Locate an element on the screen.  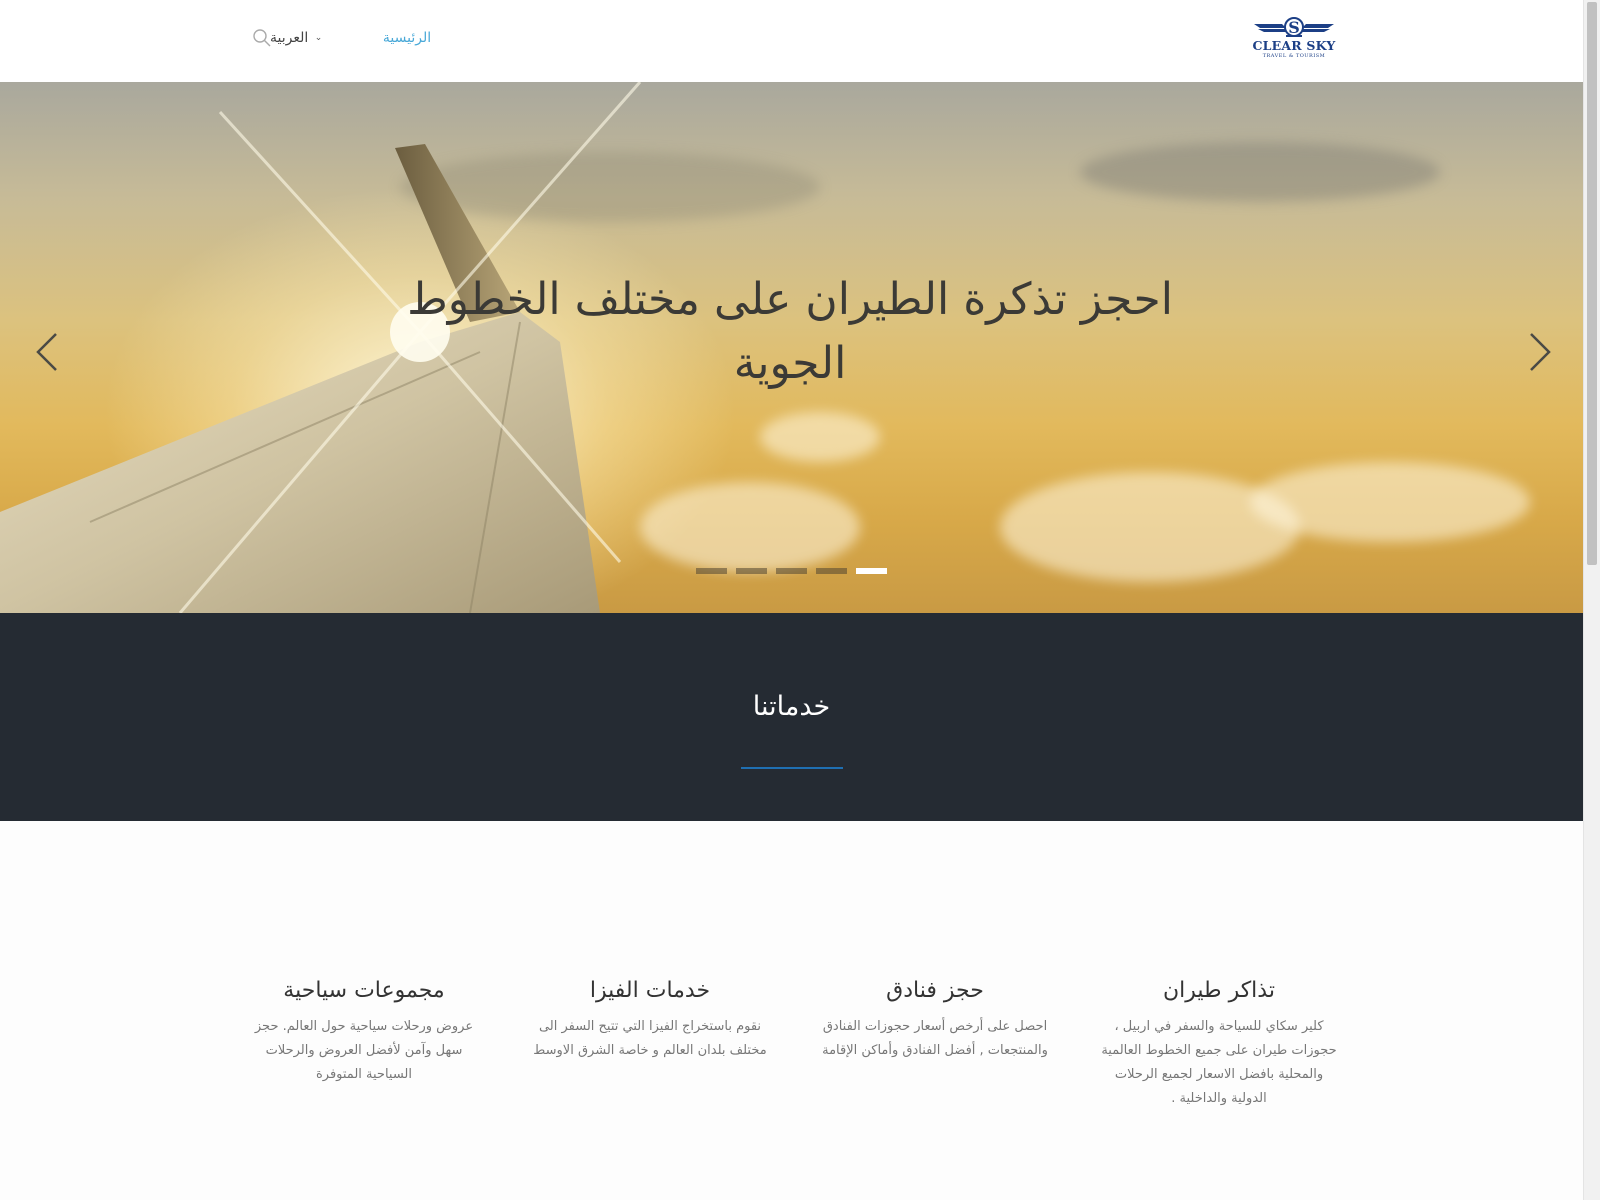
chevron-right-icon is located at coordinates (1540, 352).